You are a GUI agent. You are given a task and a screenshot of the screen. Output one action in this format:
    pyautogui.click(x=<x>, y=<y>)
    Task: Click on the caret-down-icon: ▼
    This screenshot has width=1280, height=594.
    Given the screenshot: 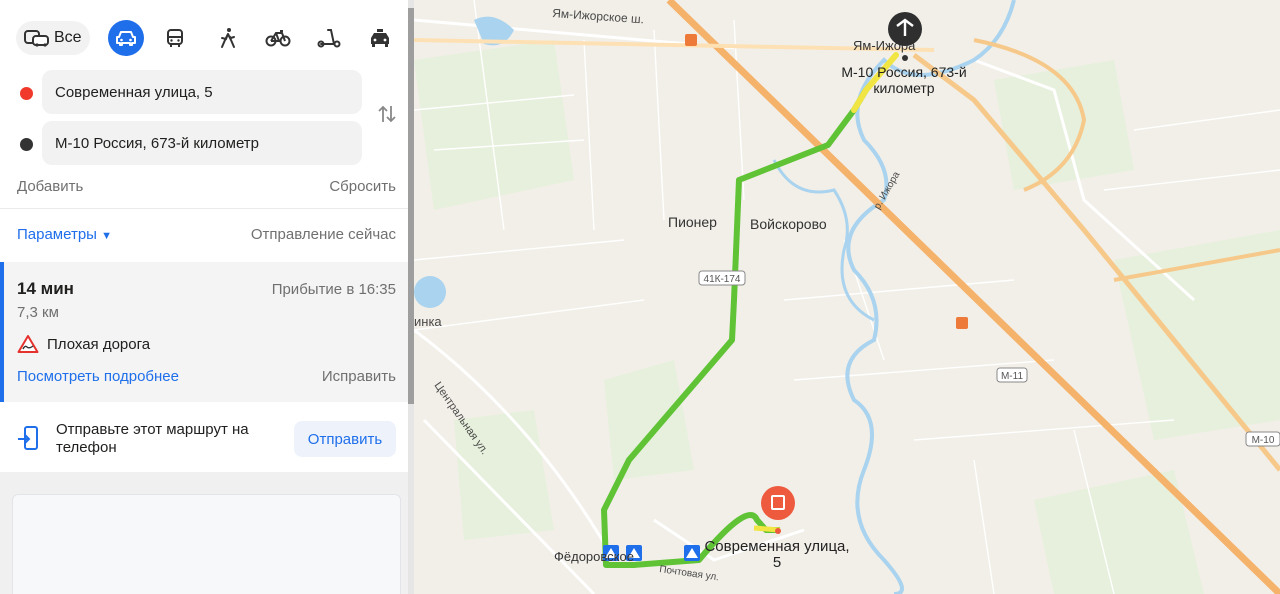 What is the action you would take?
    pyautogui.click(x=107, y=236)
    